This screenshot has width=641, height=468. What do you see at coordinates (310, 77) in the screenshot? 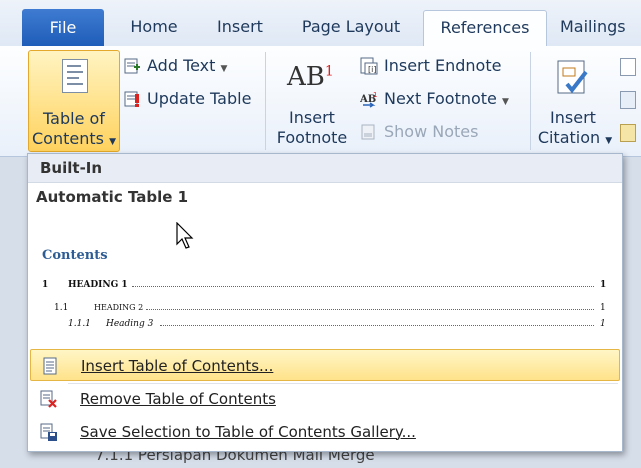
I see `footnote-icon: AB1` at bounding box center [310, 77].